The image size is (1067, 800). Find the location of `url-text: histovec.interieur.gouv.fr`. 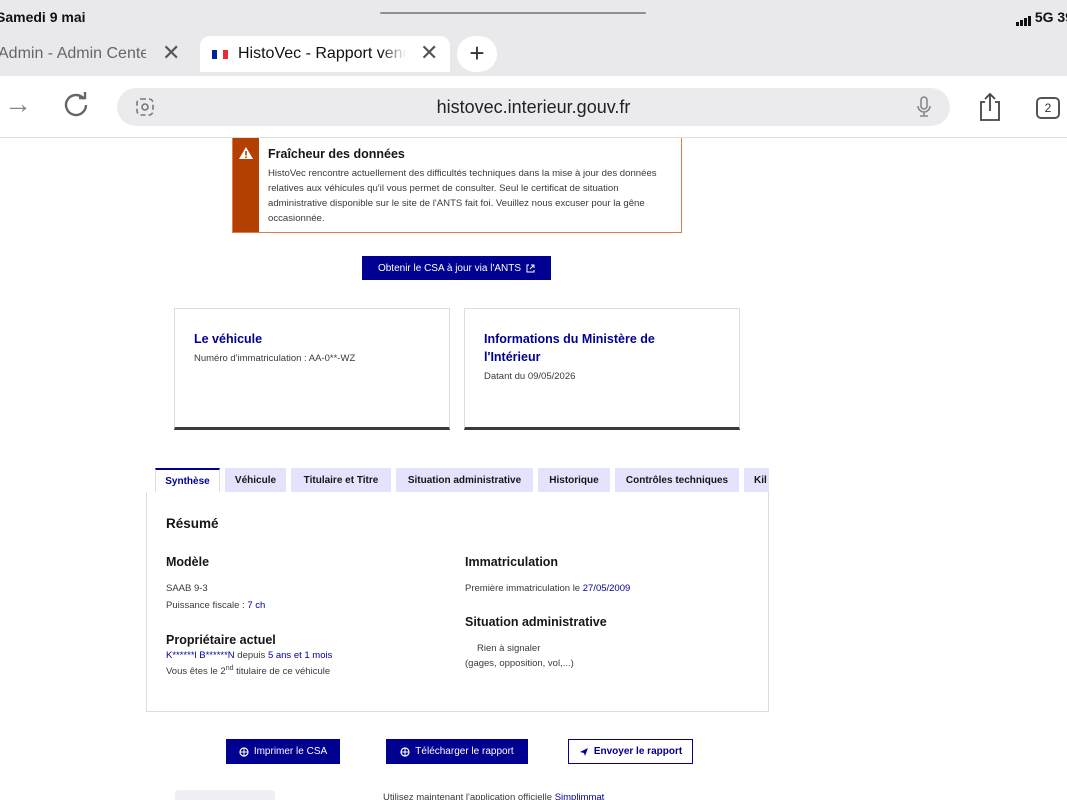

url-text: histovec.interieur.gouv.fr is located at coordinates (533, 107).